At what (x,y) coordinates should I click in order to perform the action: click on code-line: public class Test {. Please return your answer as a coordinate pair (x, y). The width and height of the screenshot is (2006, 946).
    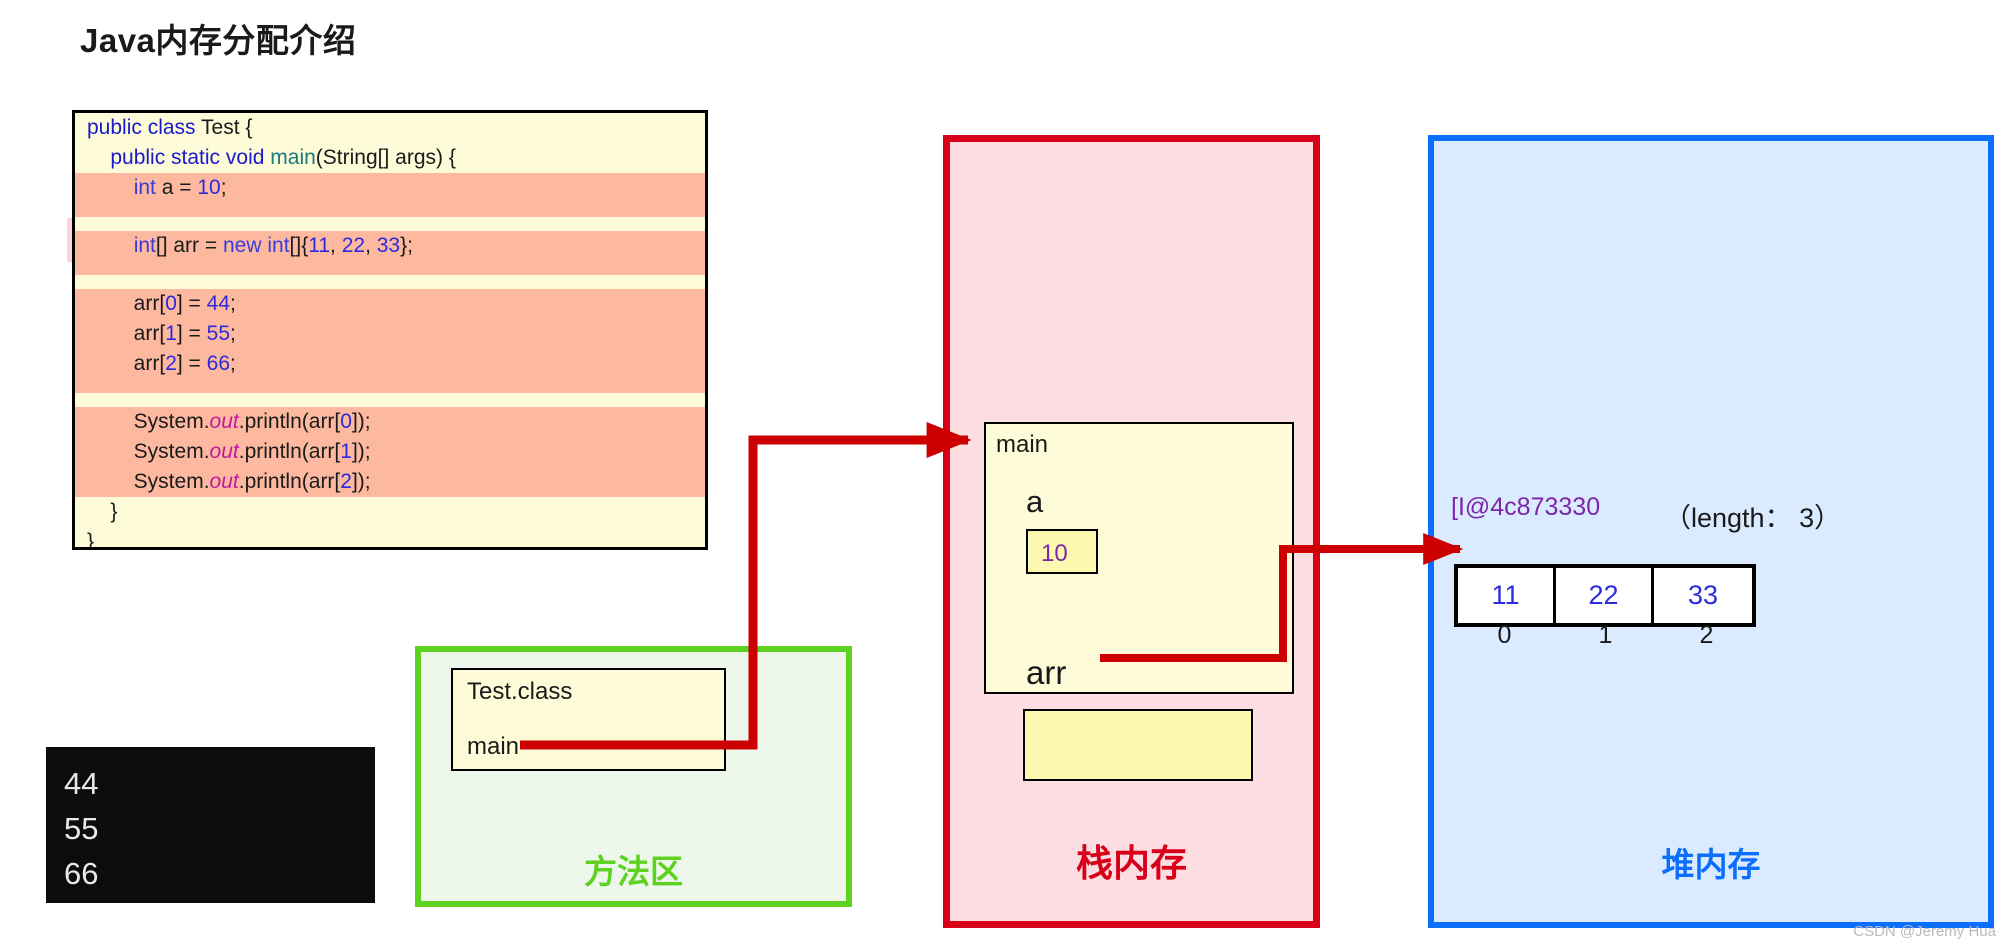
    Looking at the image, I should click on (170, 127).